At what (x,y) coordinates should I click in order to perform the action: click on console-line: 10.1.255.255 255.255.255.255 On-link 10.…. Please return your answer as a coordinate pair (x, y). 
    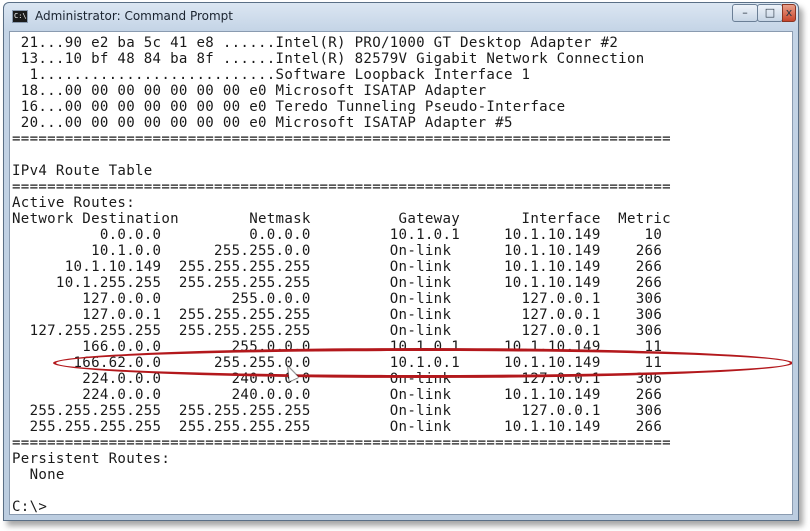
    Looking at the image, I should click on (337, 283).